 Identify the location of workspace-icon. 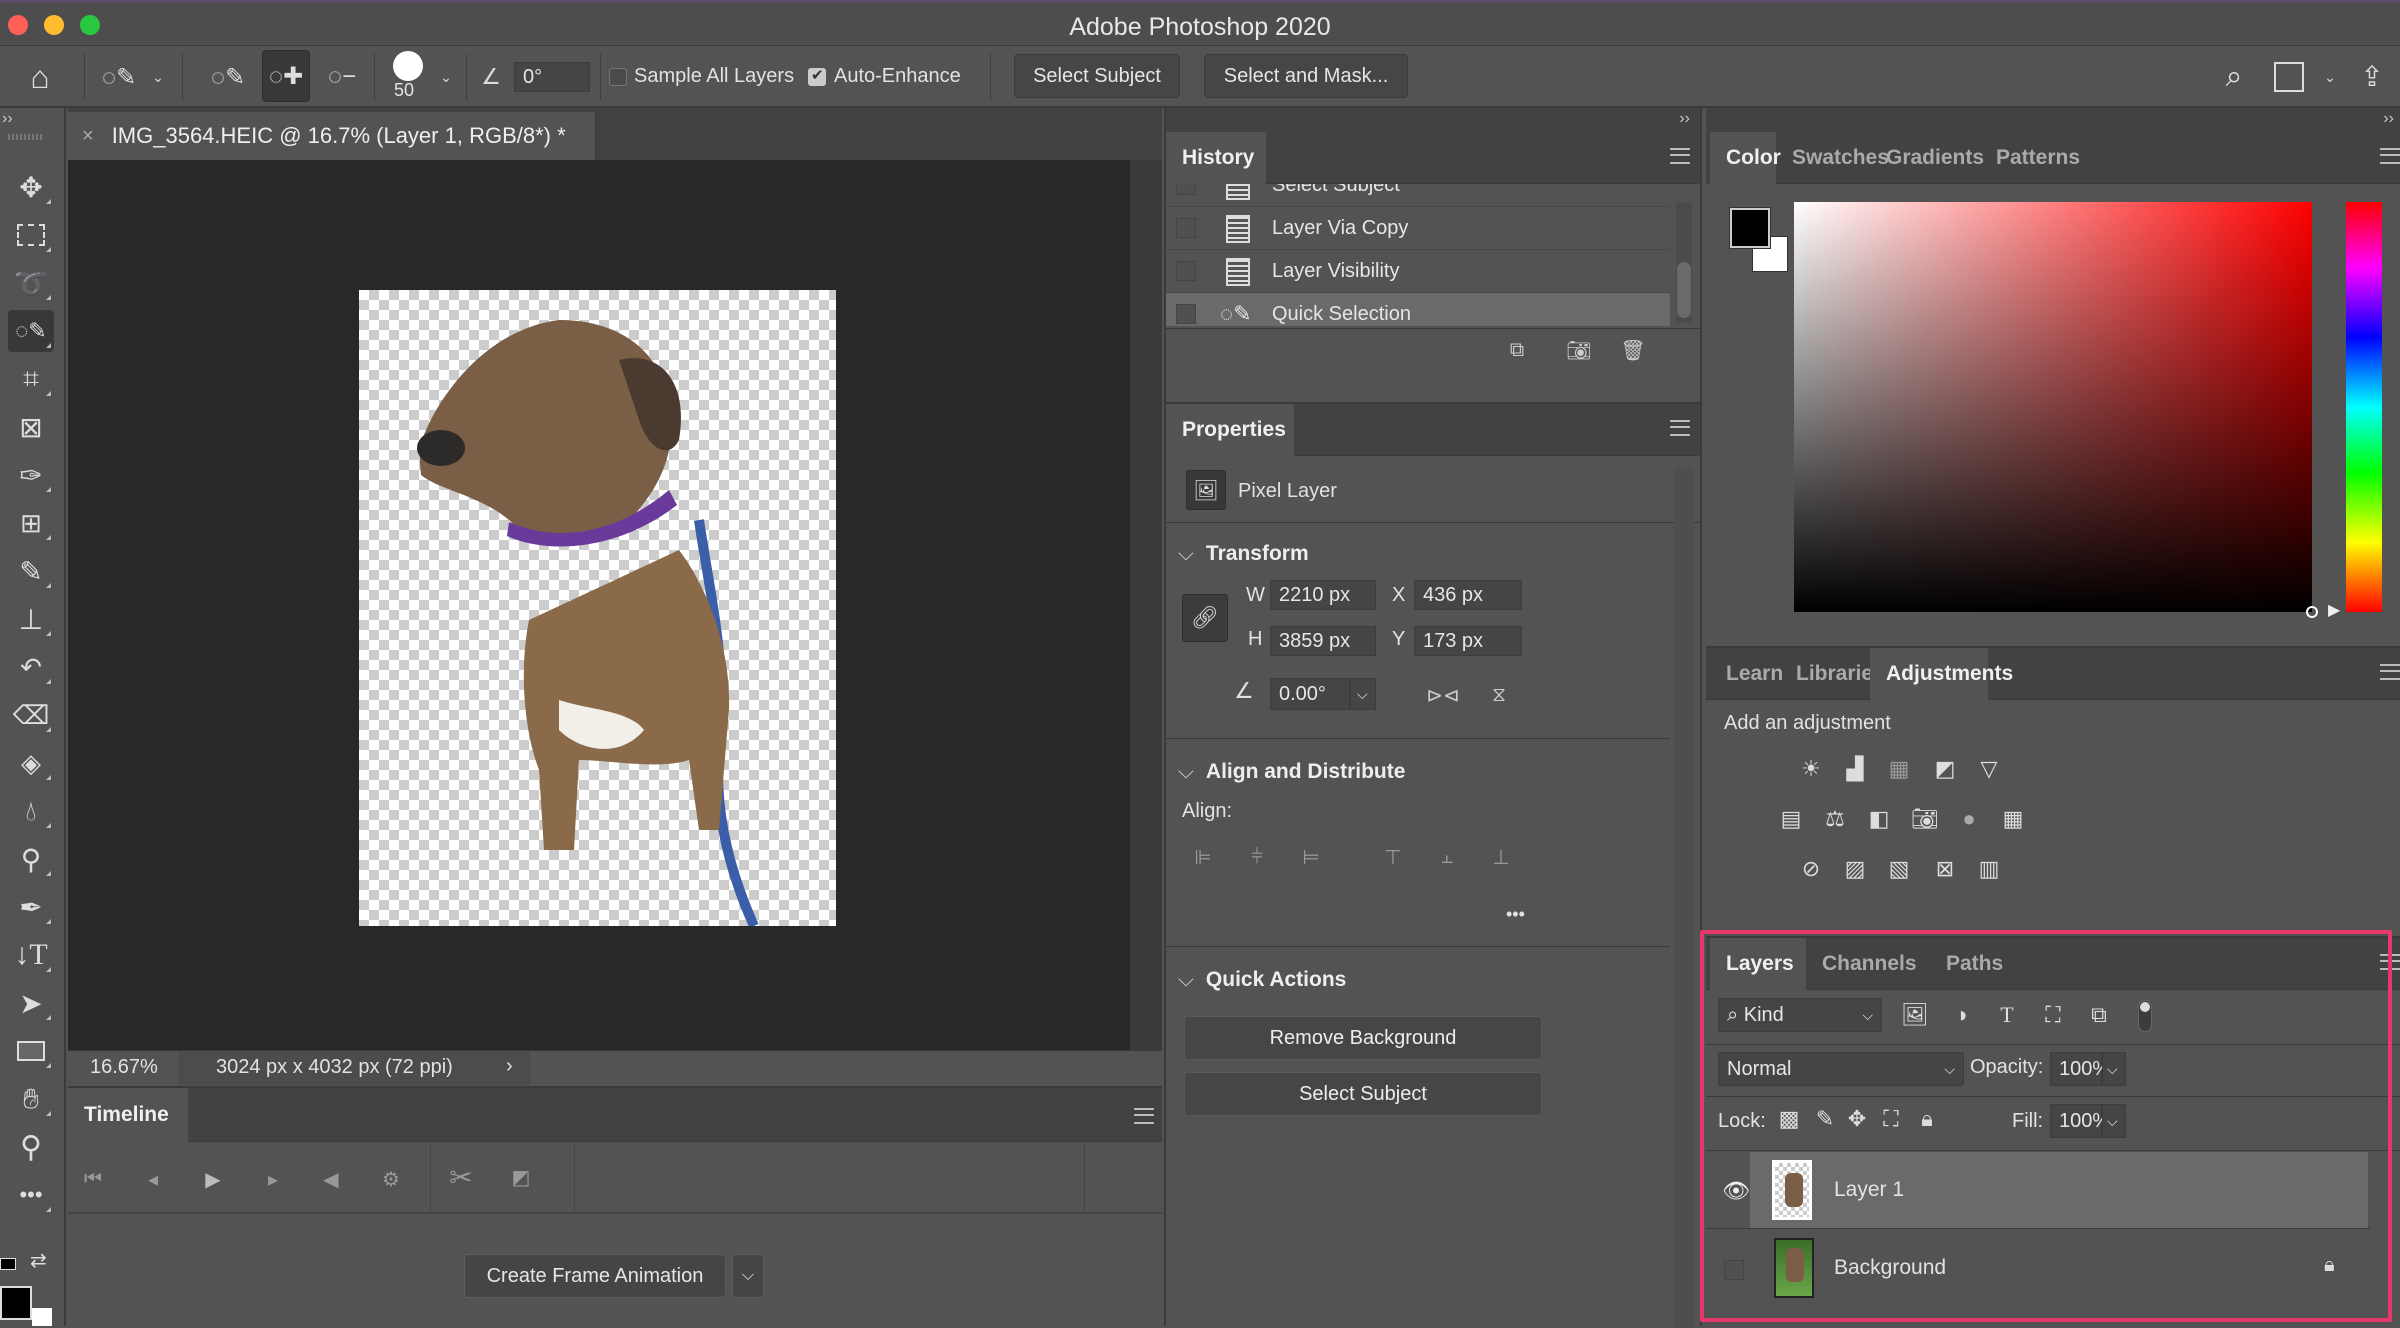
(2289, 77).